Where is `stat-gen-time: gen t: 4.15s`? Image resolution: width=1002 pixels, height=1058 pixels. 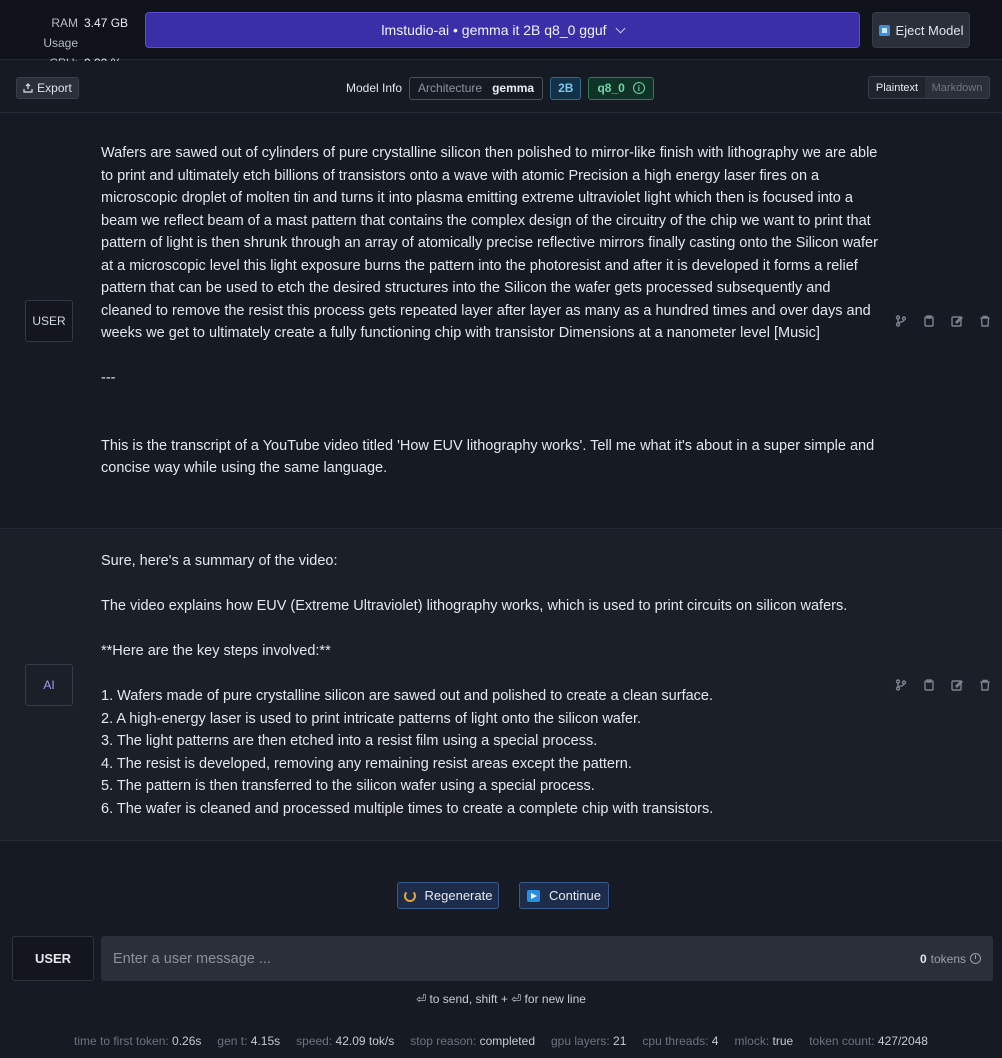
stat-gen-time: gen t: 4.15s is located at coordinates (249, 1041).